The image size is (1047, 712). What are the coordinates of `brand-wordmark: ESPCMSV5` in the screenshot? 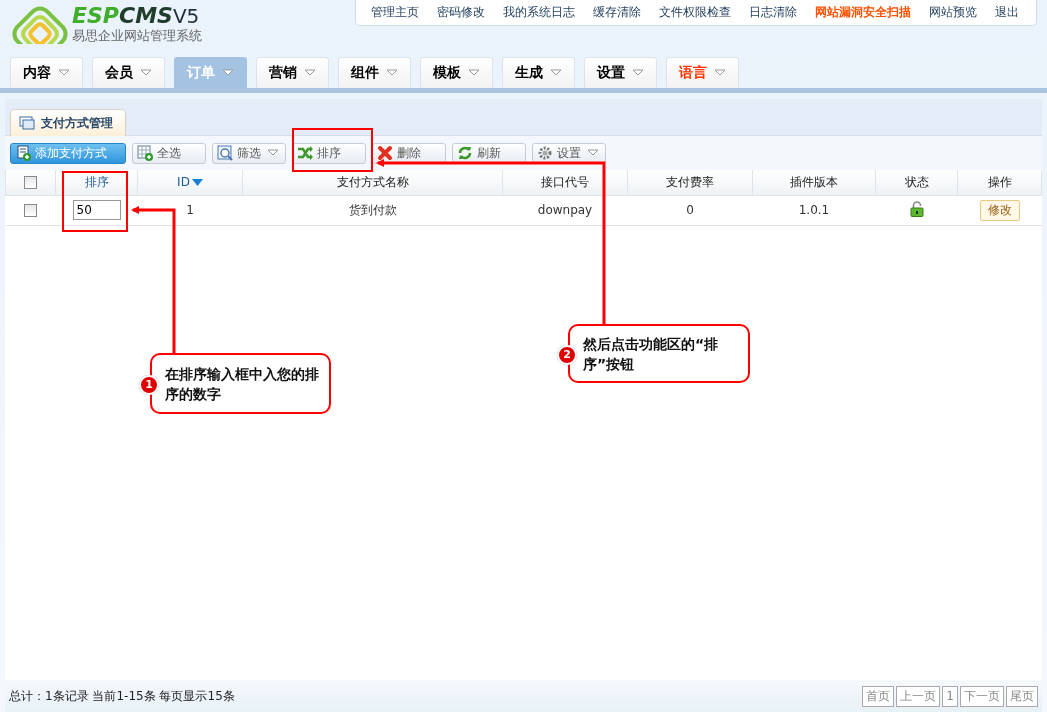 It's located at (136, 16).